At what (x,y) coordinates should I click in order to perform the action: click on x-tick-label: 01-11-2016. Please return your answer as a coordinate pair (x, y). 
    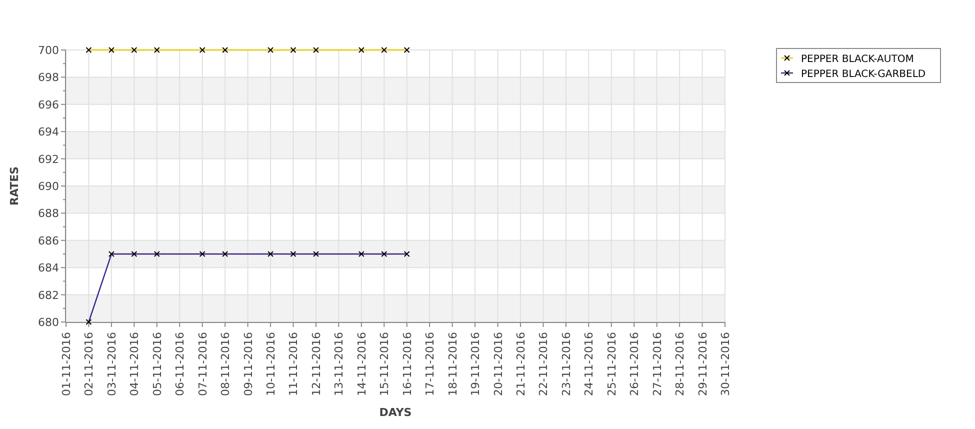
    Looking at the image, I should click on (66, 364).